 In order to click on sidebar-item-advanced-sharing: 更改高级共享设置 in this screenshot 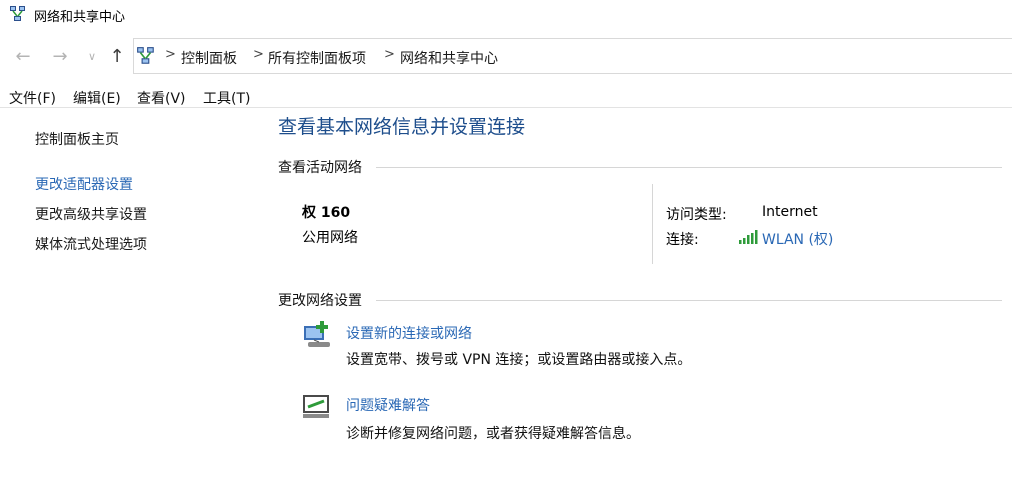, I will do `click(91, 214)`.